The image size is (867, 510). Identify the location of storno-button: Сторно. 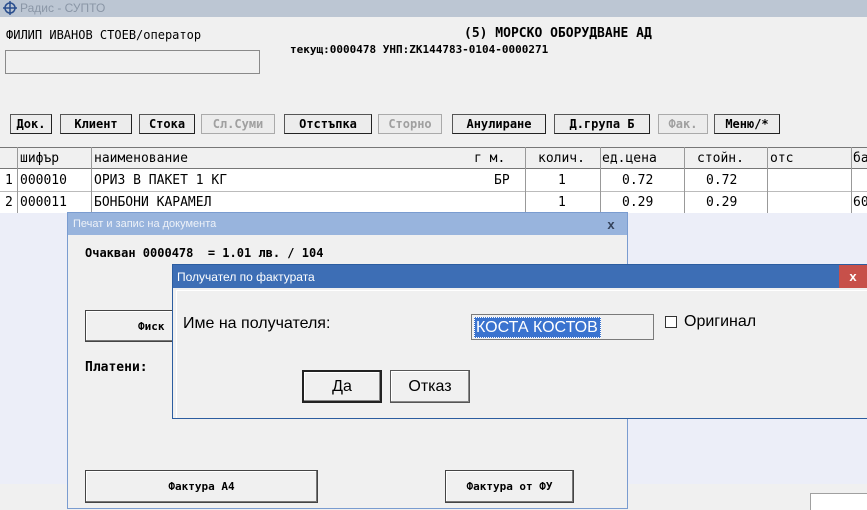
(410, 124).